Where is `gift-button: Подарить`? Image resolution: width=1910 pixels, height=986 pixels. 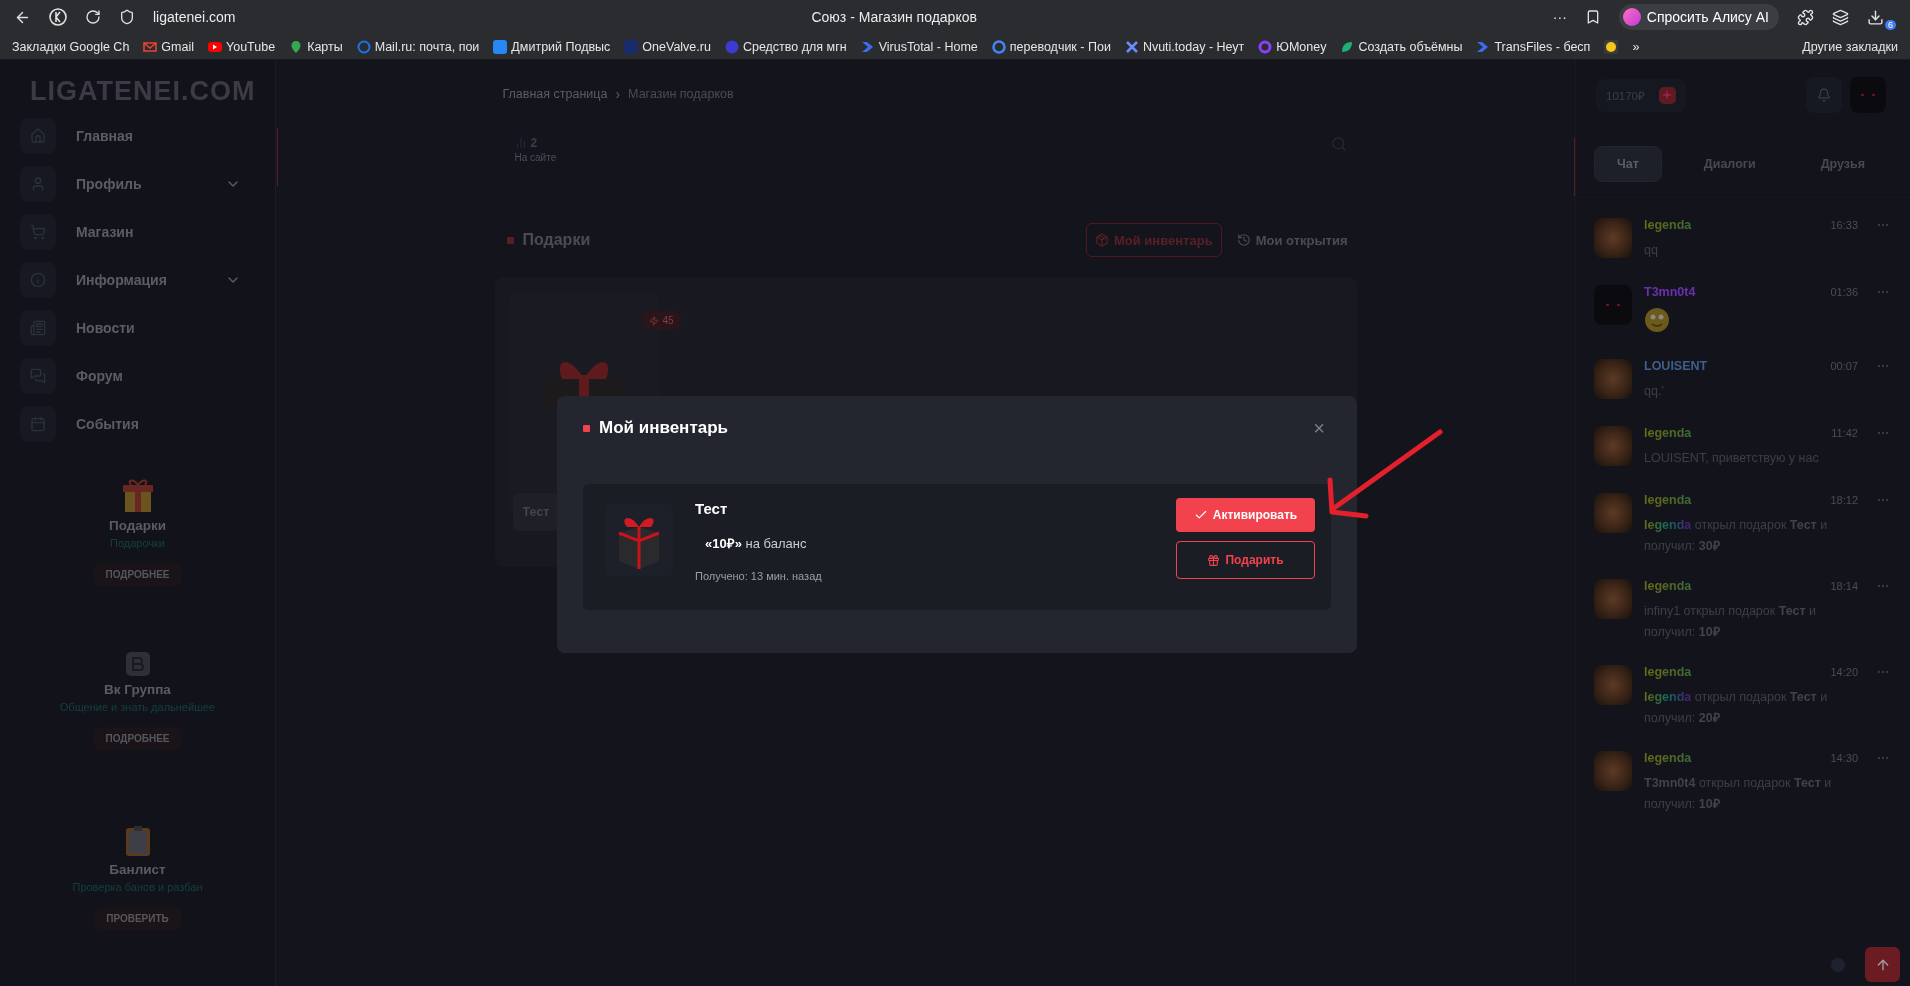
gift-button: Подарить is located at coordinates (1245, 560).